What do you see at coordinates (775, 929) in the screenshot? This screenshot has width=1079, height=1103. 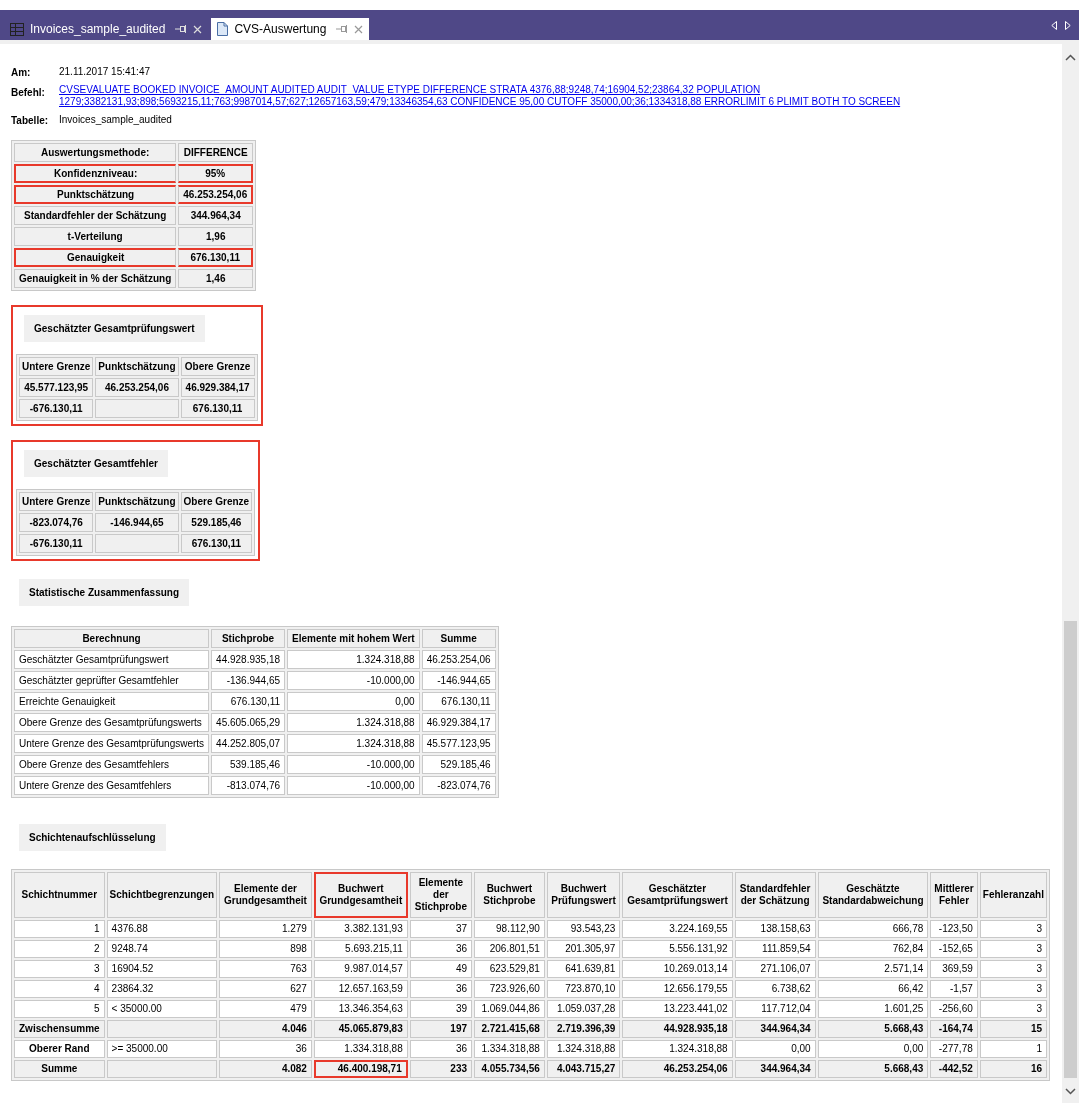 I see `table-cell: 138.158,63` at bounding box center [775, 929].